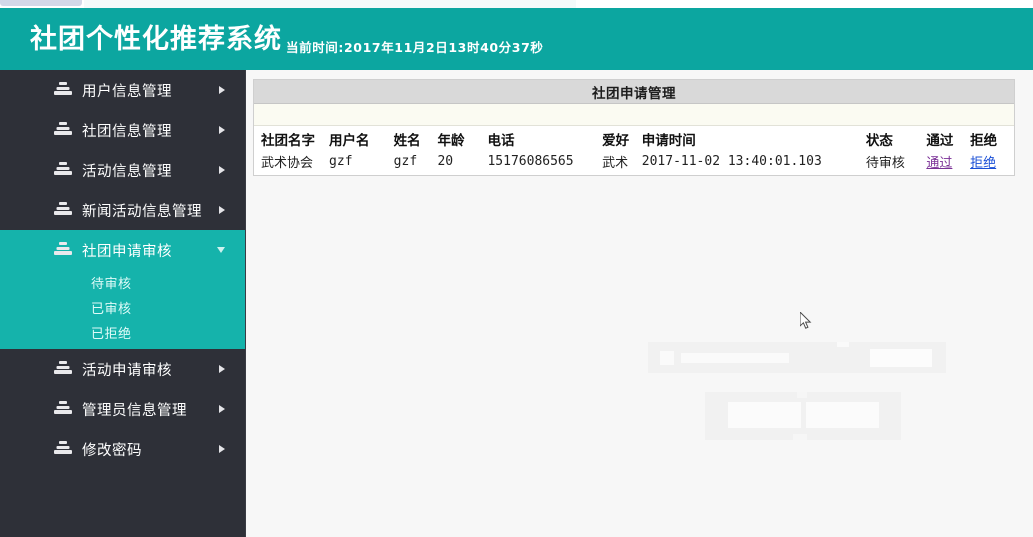 The width and height of the screenshot is (1033, 537). I want to click on sidebar-item-label: 新闻活动信息管理, so click(142, 211).